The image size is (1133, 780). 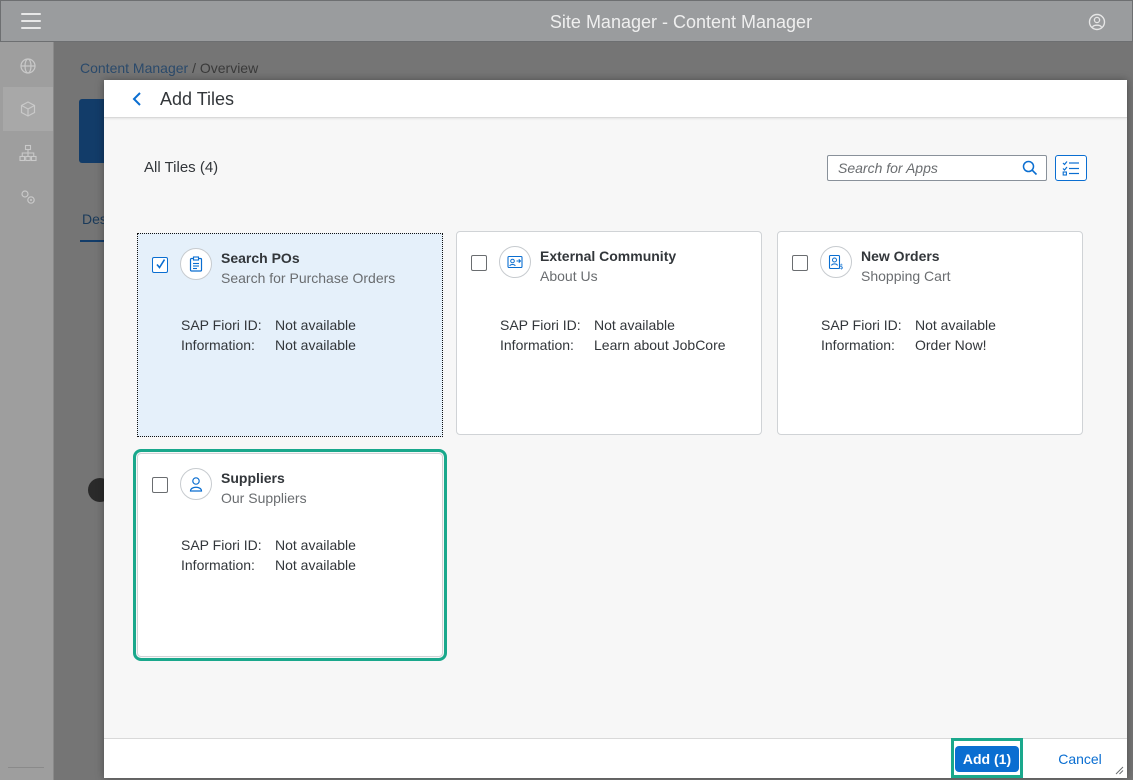 What do you see at coordinates (1097, 22) in the screenshot?
I see `user-avatar-icon` at bounding box center [1097, 22].